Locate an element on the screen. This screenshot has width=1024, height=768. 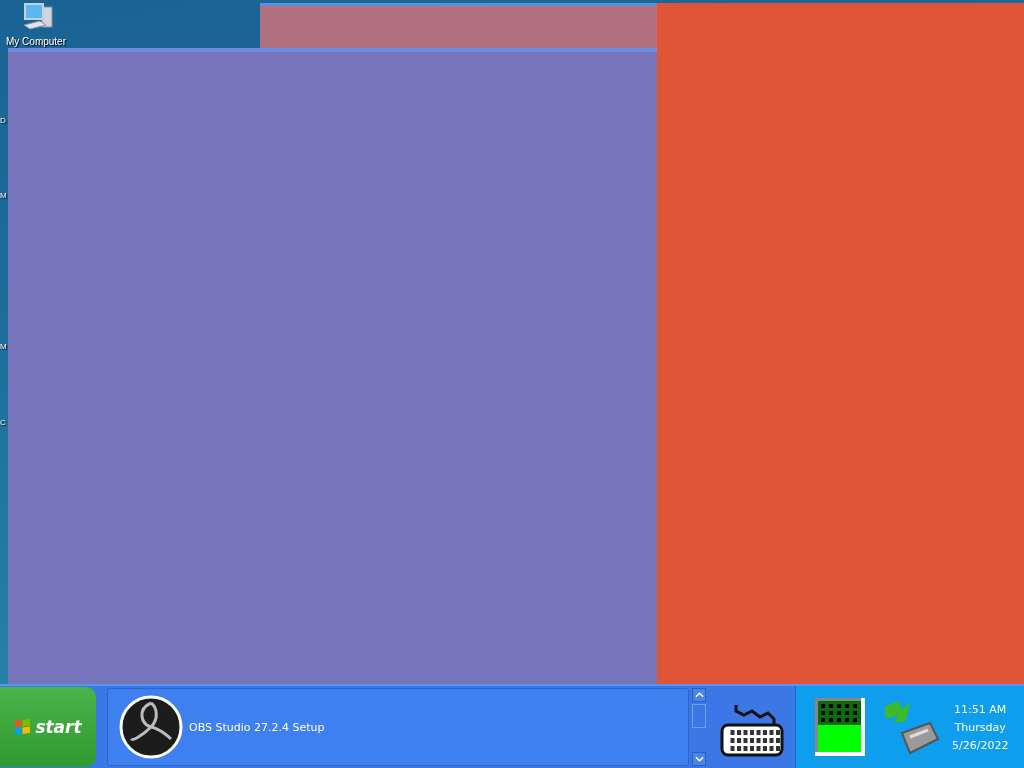
chevron-down-icon is located at coordinates (699, 759).